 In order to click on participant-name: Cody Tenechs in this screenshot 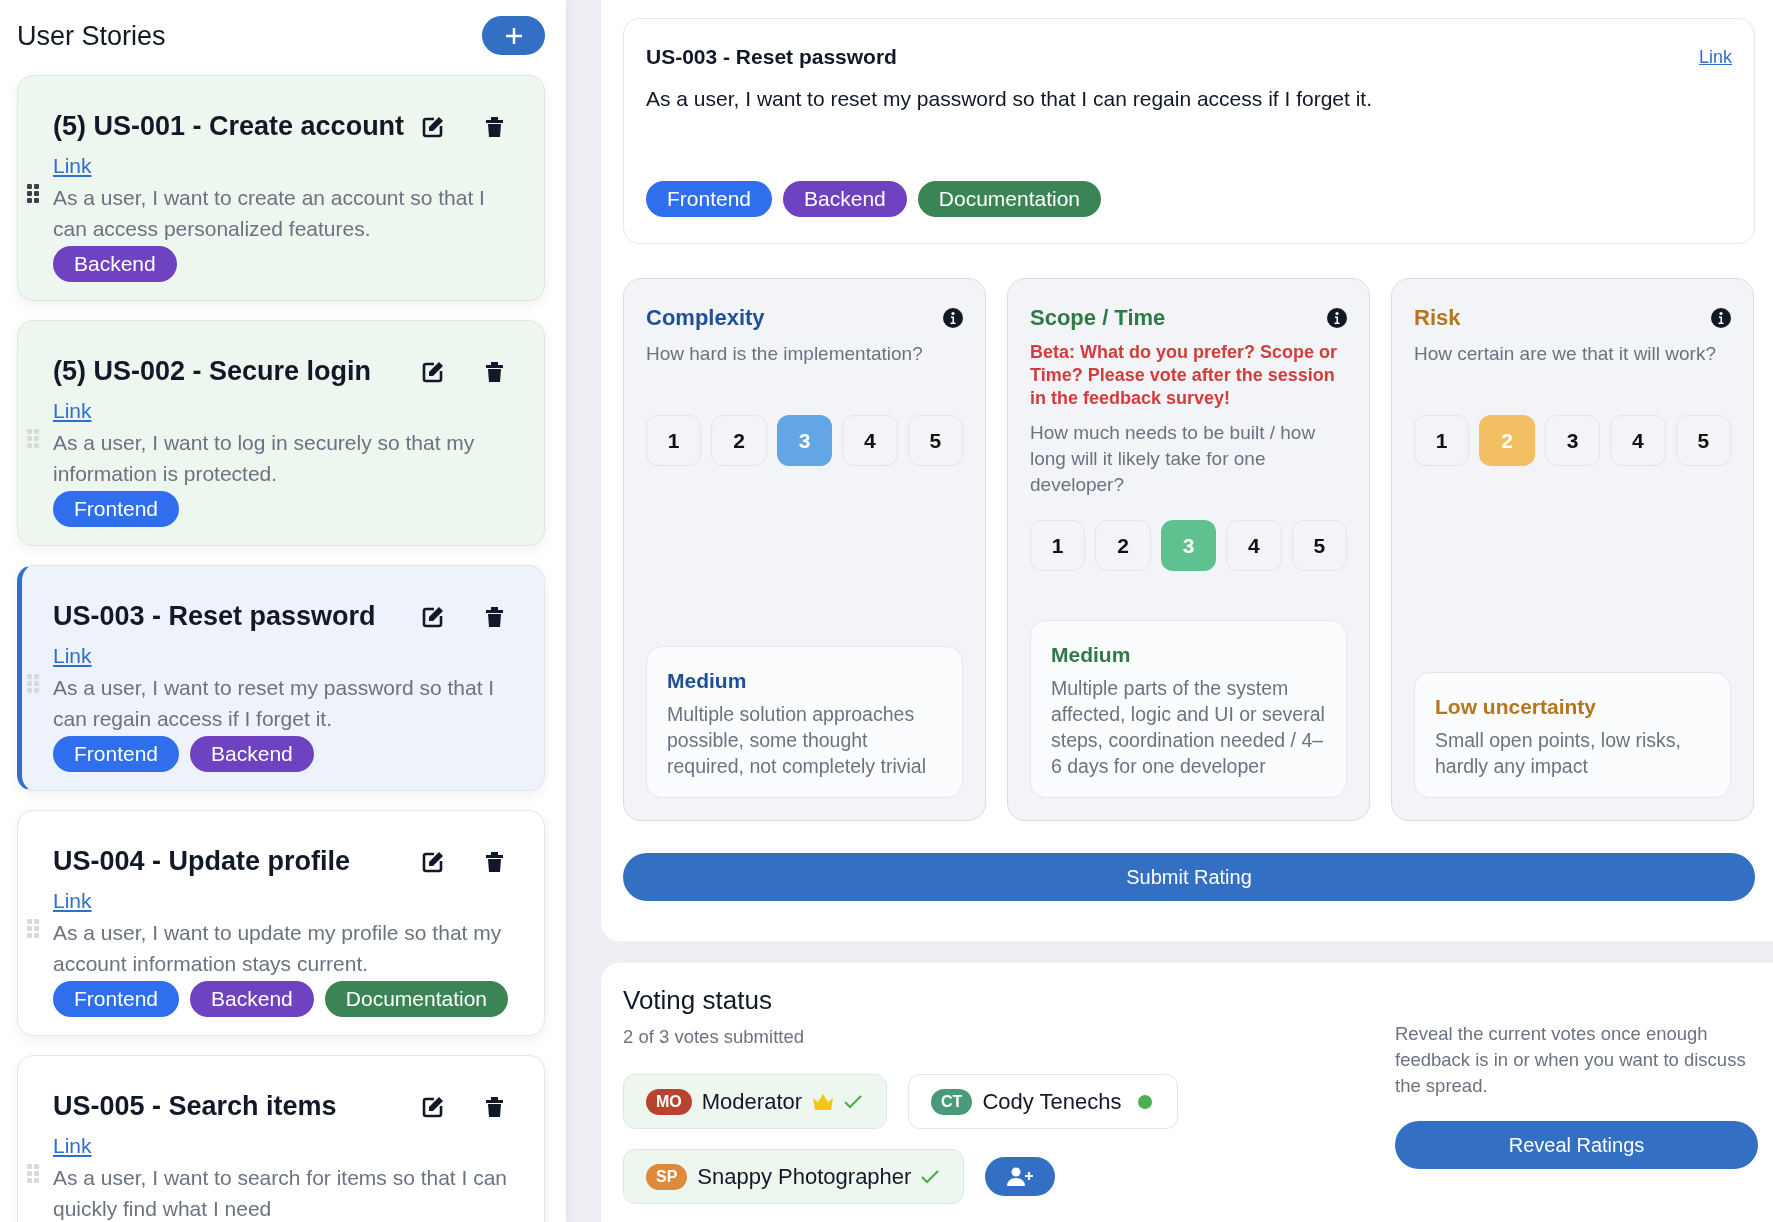, I will do `click(1052, 1101)`.